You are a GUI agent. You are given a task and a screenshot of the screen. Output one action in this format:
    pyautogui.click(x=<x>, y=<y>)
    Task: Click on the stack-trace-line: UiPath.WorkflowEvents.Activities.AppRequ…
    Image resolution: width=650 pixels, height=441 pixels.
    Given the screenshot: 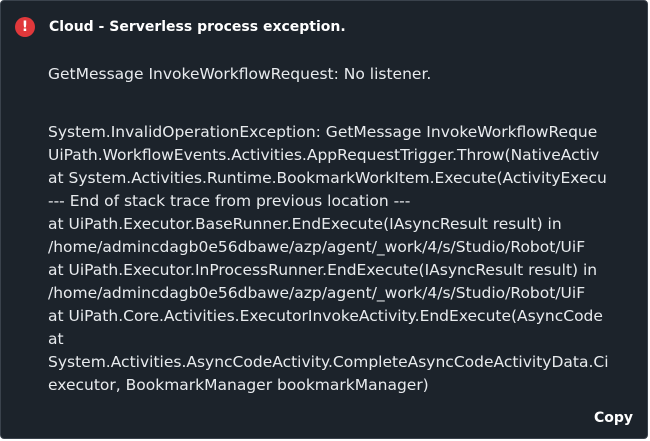 What is the action you would take?
    pyautogui.click(x=324, y=155)
    